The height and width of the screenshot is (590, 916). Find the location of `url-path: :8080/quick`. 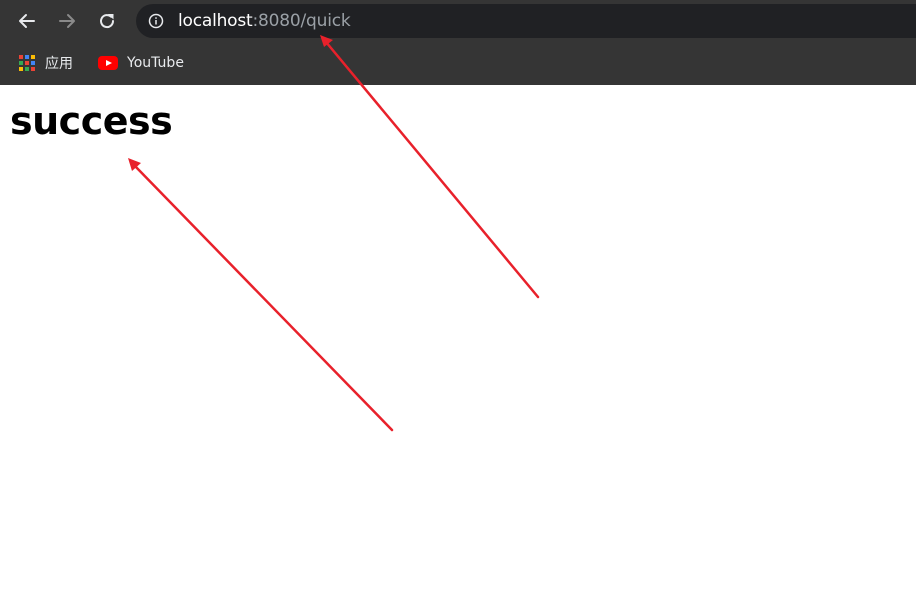

url-path: :8080/quick is located at coordinates (301, 21).